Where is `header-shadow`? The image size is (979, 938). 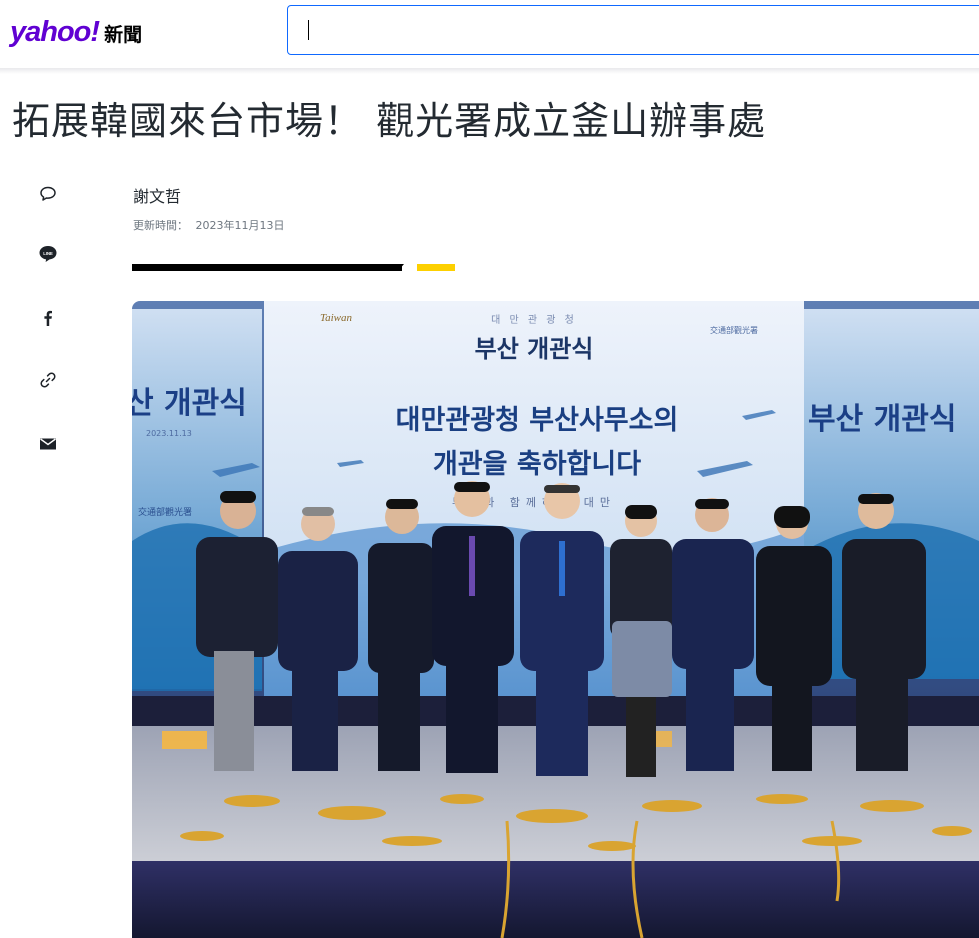 header-shadow is located at coordinates (489, 71).